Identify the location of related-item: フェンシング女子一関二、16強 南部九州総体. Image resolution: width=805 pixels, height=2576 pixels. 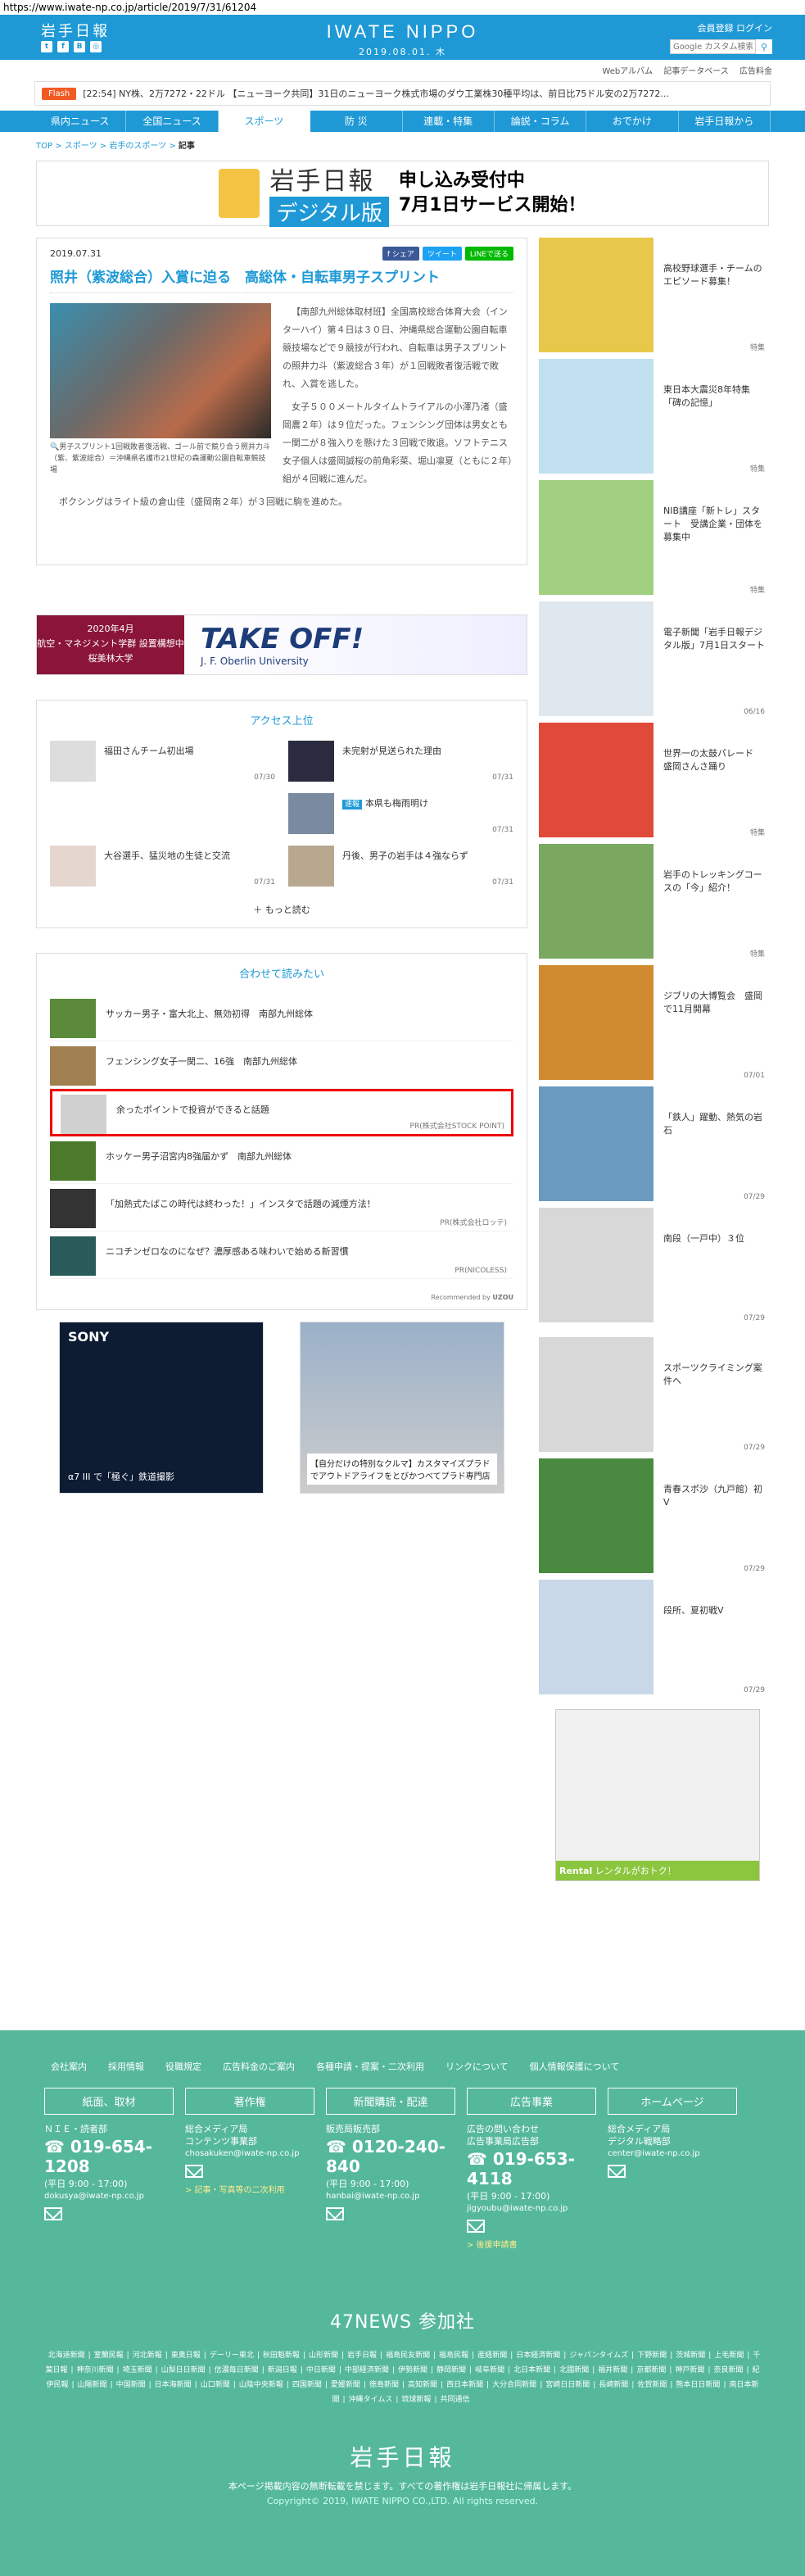
(281, 1065).